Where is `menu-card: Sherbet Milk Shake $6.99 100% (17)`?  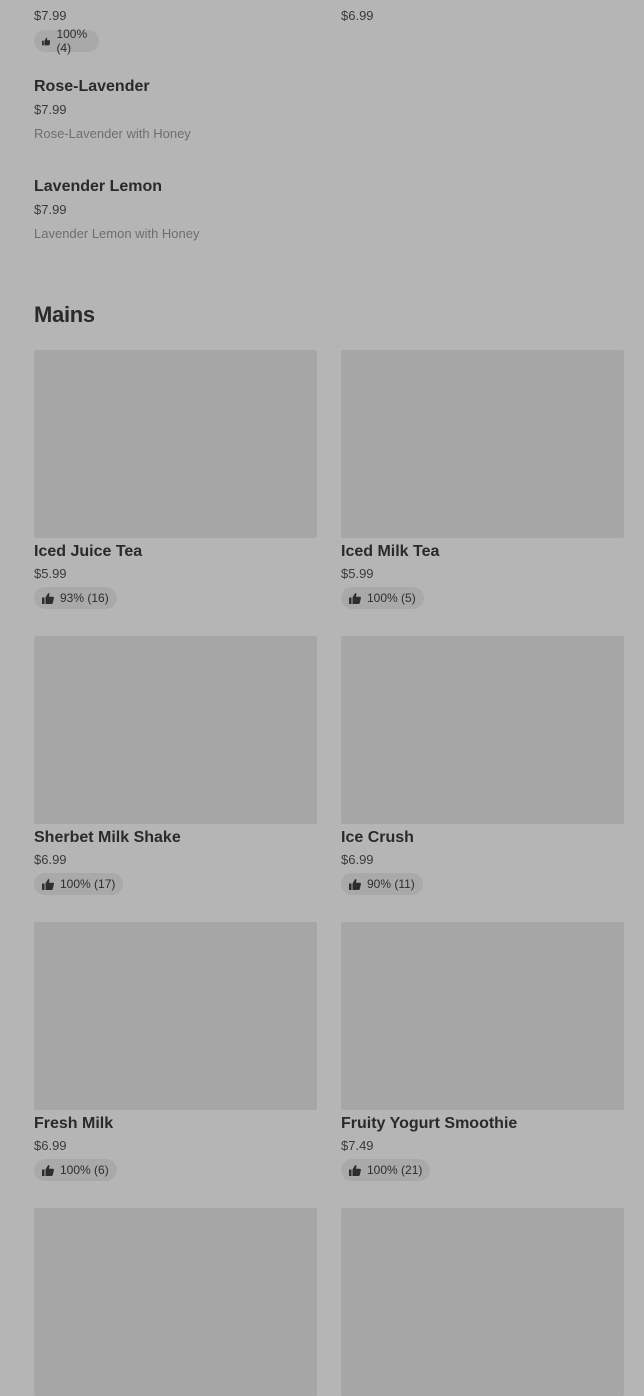 menu-card: Sherbet Milk Shake $6.99 100% (17) is located at coordinates (175, 765).